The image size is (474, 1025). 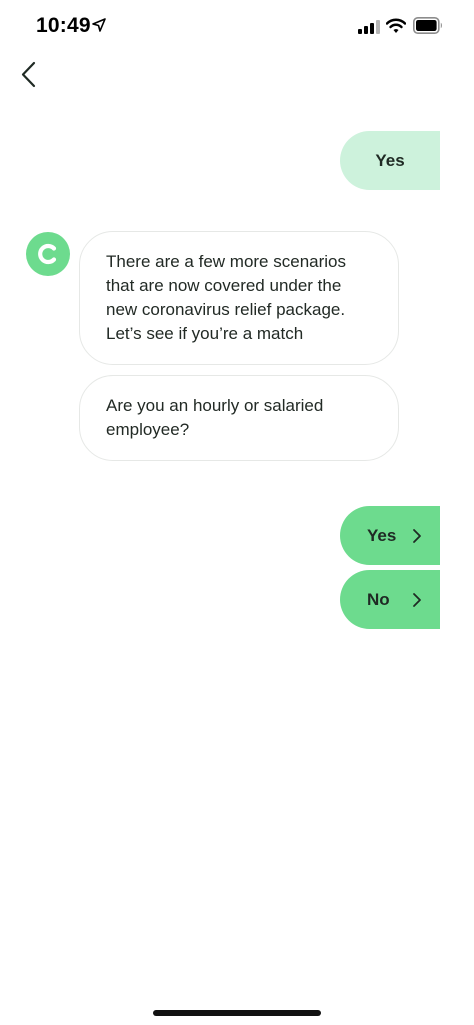 I want to click on user-reply-text: Yes, so click(x=390, y=160).